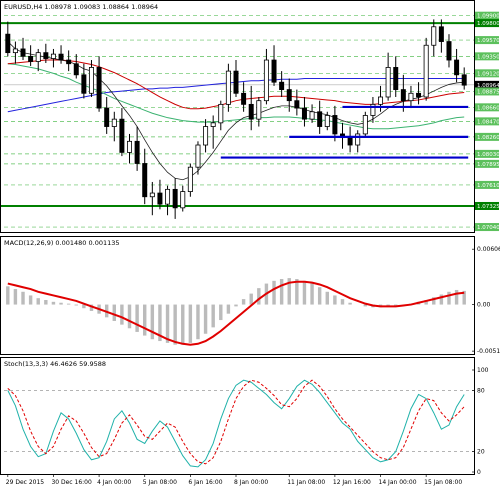 The height and width of the screenshot is (488, 500). I want to click on stoch-y-tick-label: 0, so click(479, 472).